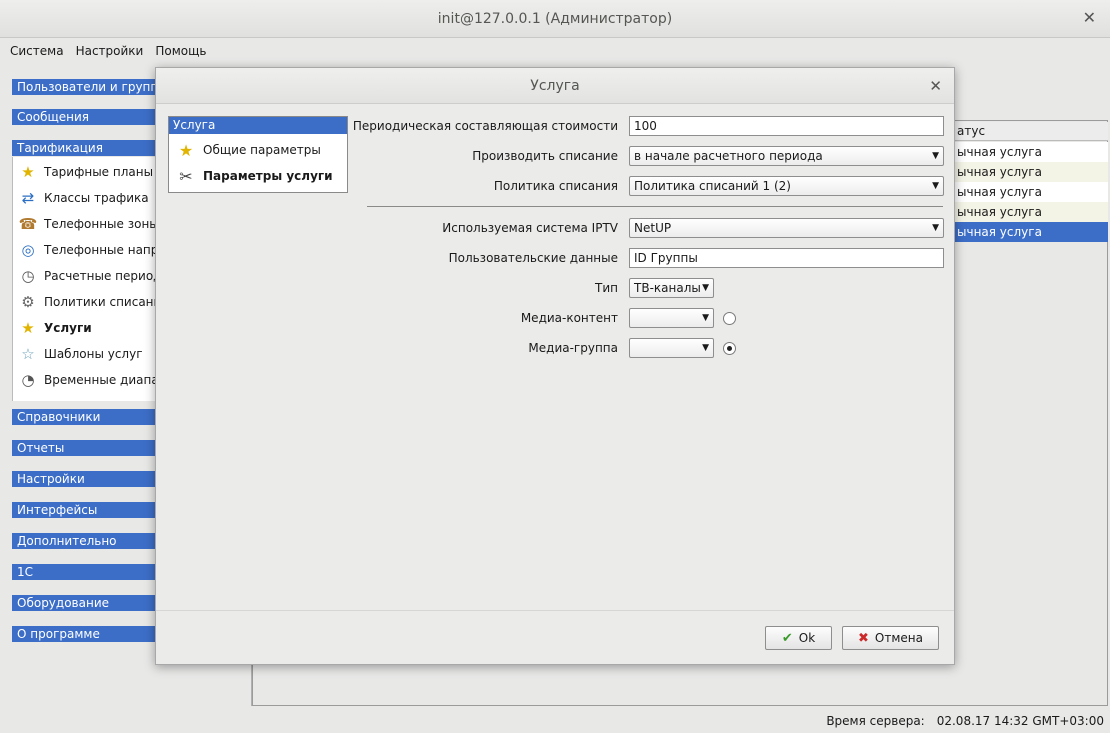 The height and width of the screenshot is (733, 1110). What do you see at coordinates (606, 288) in the screenshot?
I see `type-label: Тип` at bounding box center [606, 288].